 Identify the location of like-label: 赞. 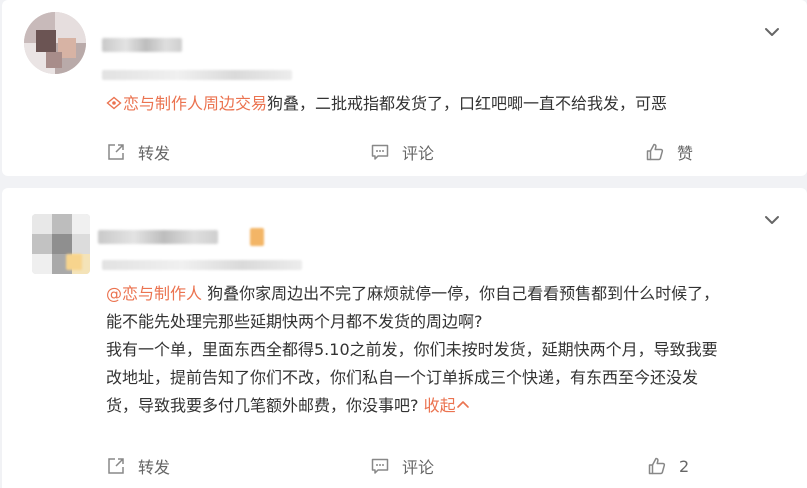
(685, 153).